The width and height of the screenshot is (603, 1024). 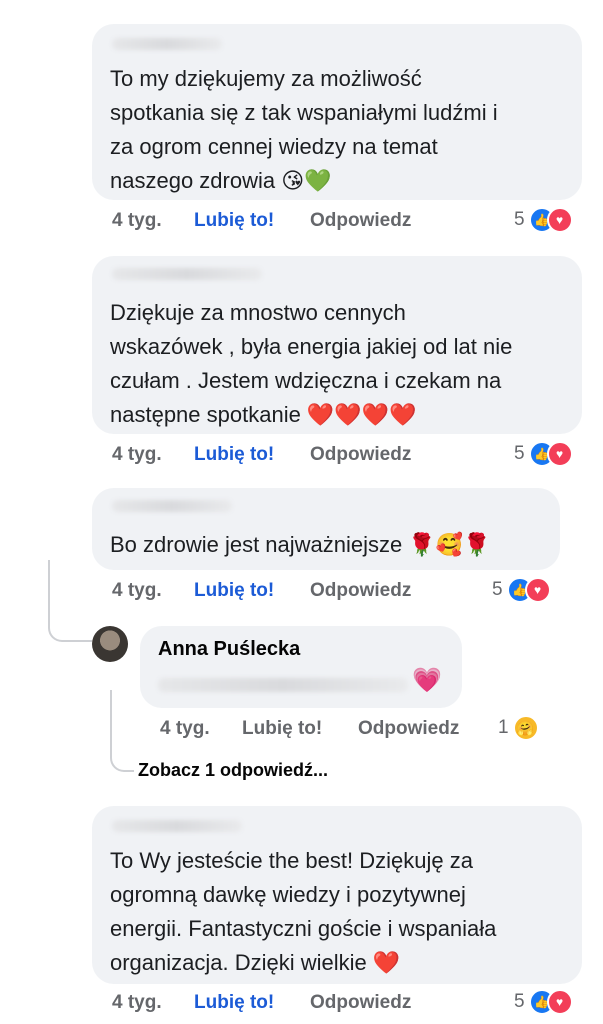 I want to click on comment-text: Bo zdrowie jest najważniejsze 🌹🥰🌹, so click(x=300, y=544).